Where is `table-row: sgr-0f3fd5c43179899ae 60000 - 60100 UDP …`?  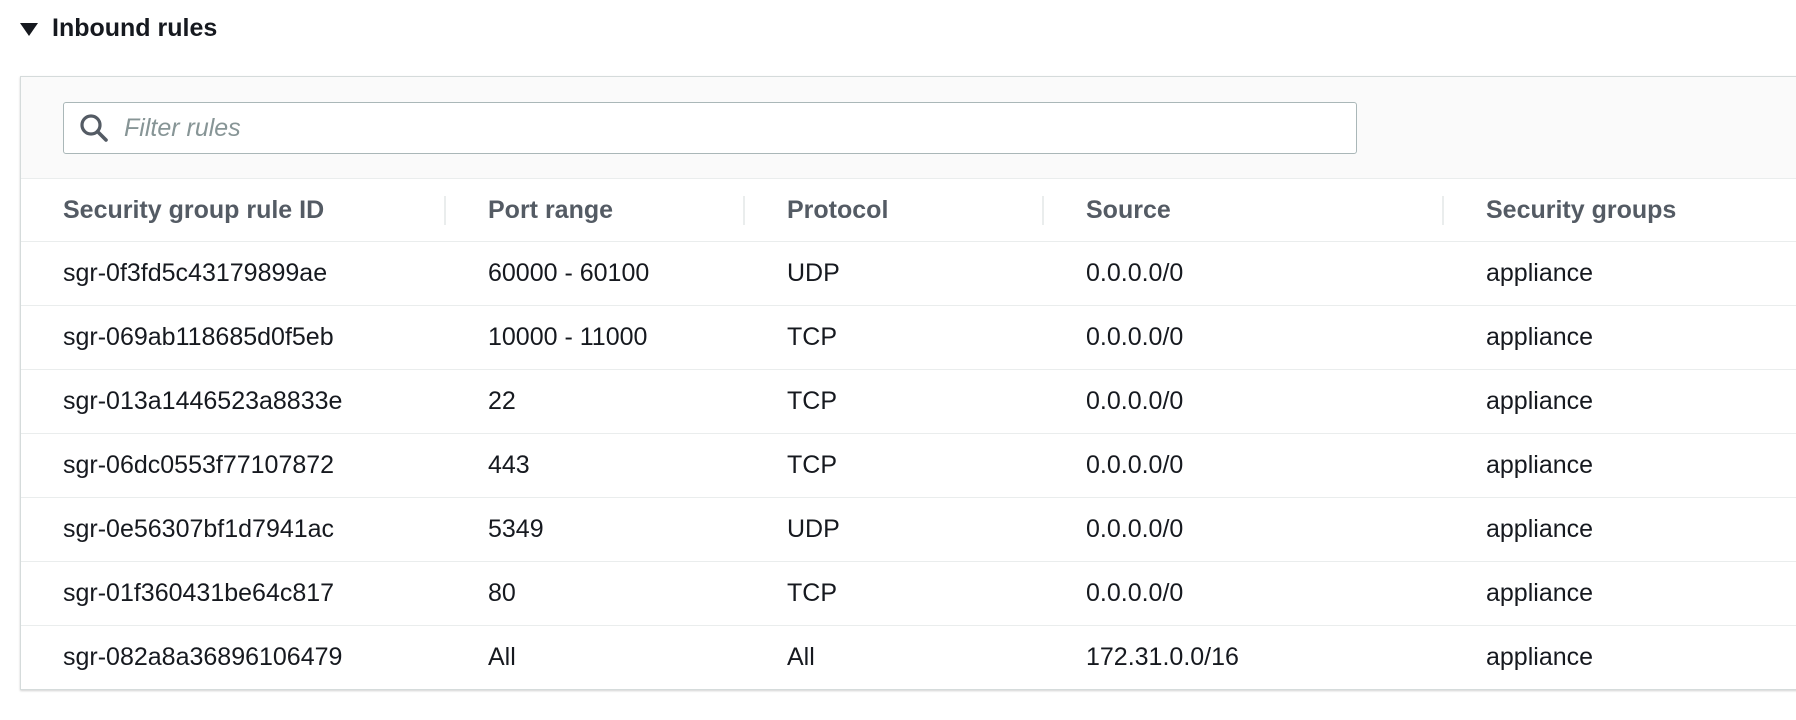
table-row: sgr-0f3fd5c43179899ae 60000 - 60100 UDP … is located at coordinates (908, 273).